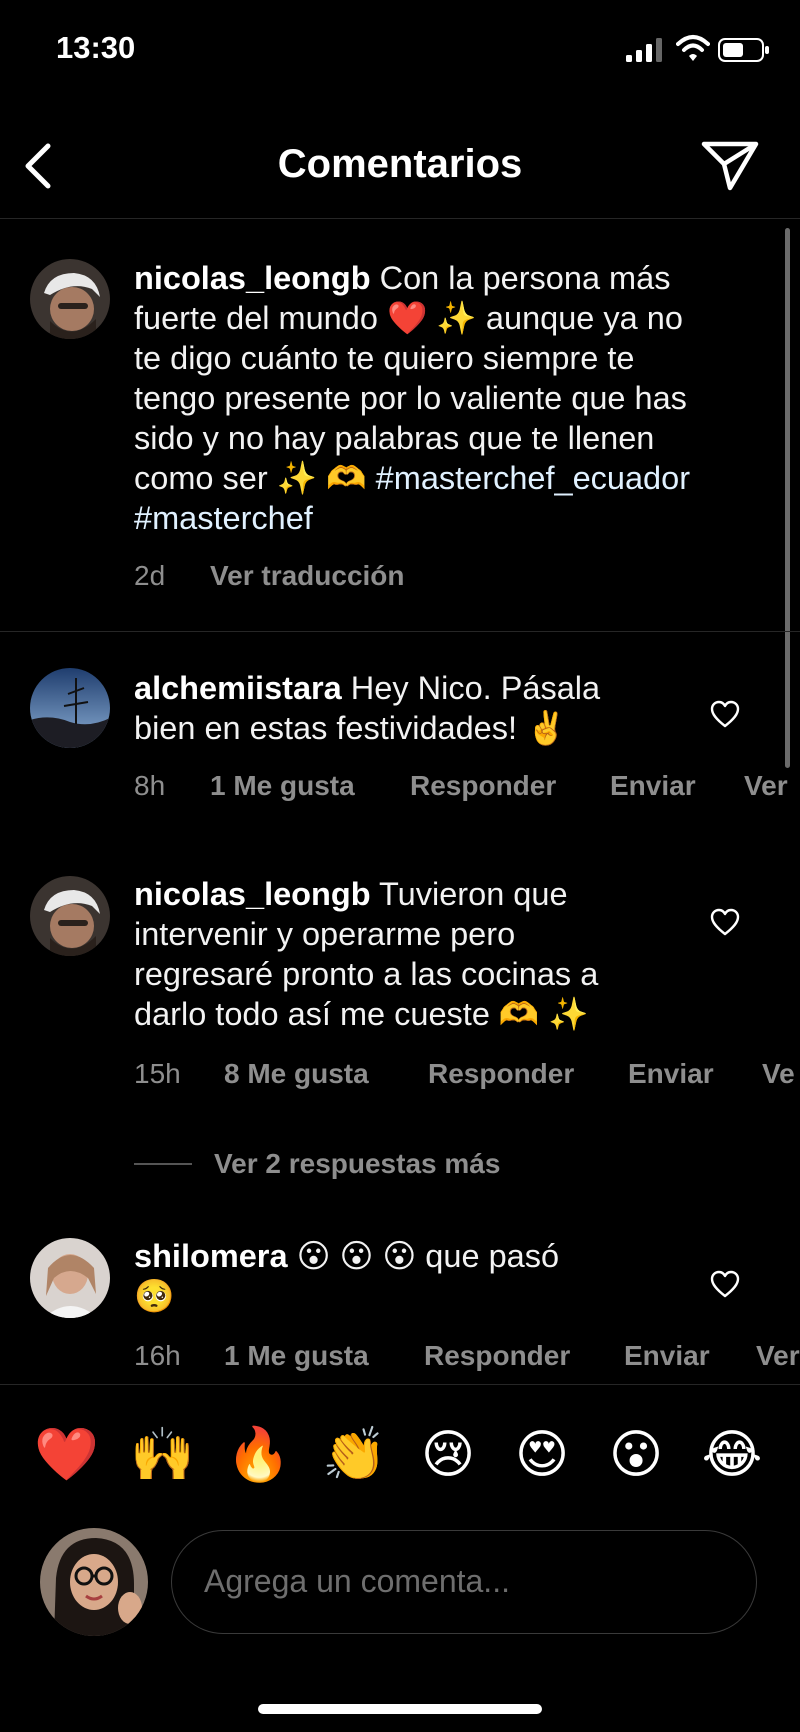  I want to click on translate-link: Ver traducción, so click(307, 576).